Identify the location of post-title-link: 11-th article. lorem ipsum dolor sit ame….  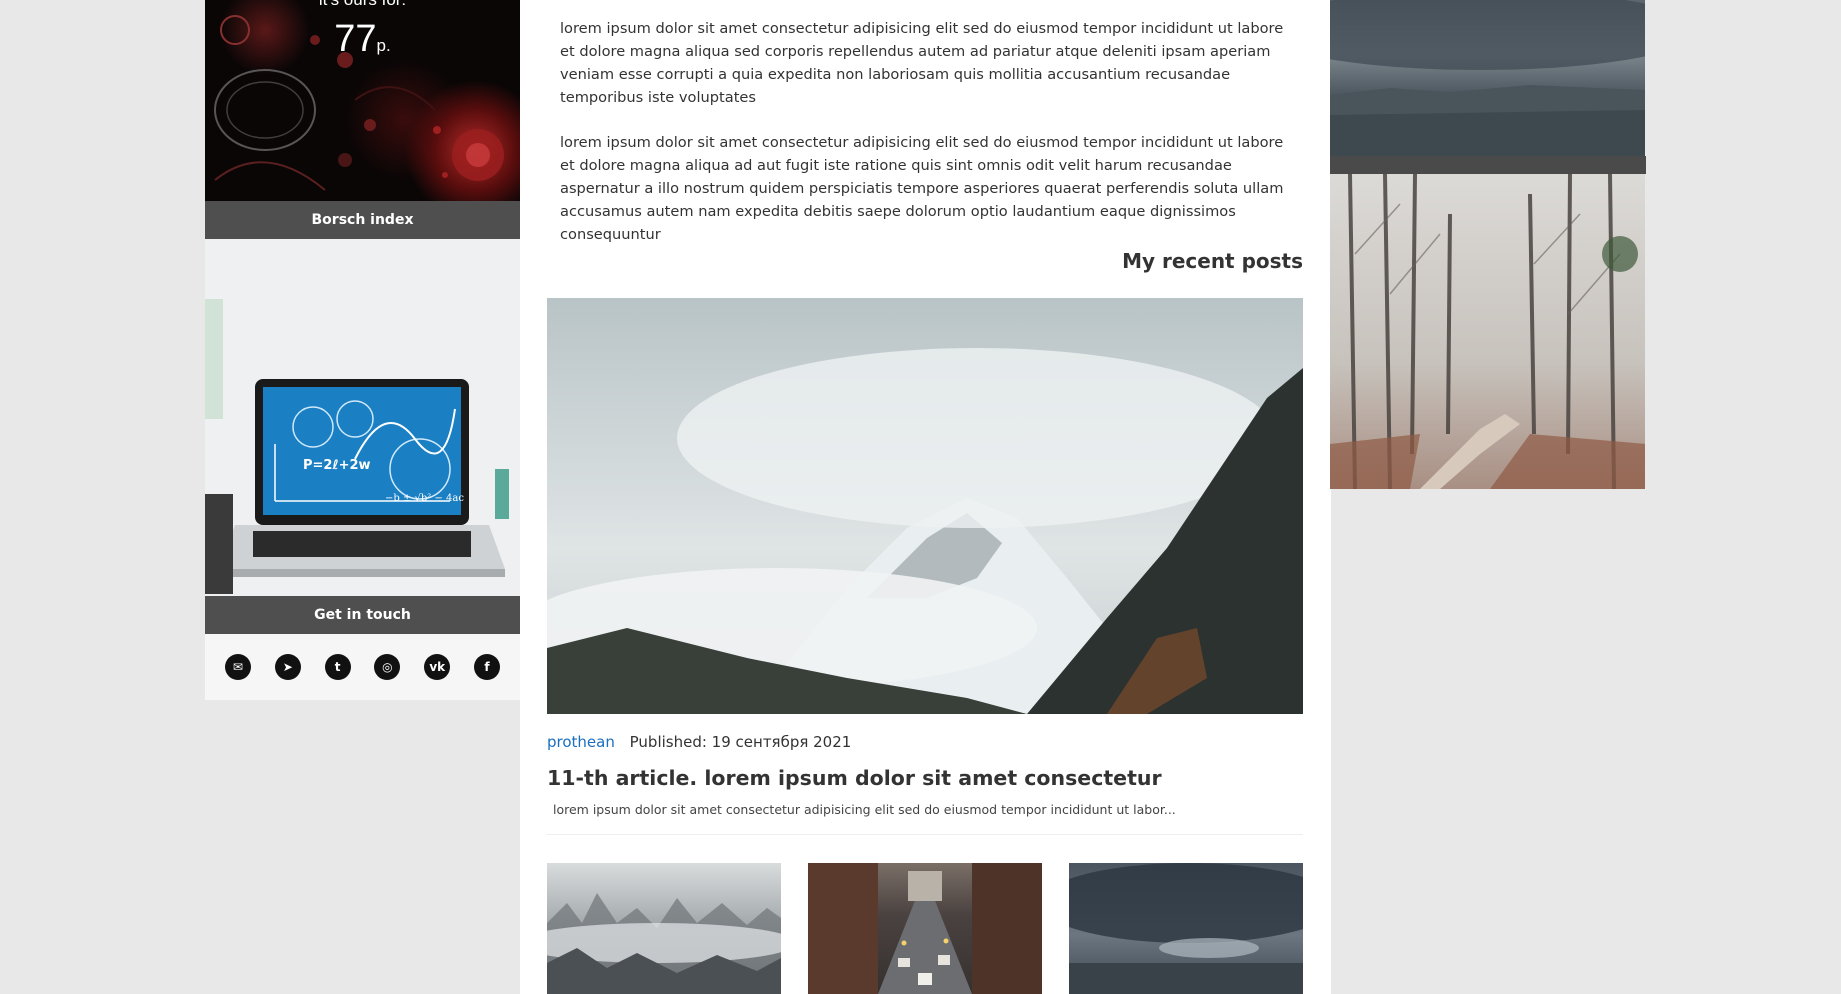
(854, 778).